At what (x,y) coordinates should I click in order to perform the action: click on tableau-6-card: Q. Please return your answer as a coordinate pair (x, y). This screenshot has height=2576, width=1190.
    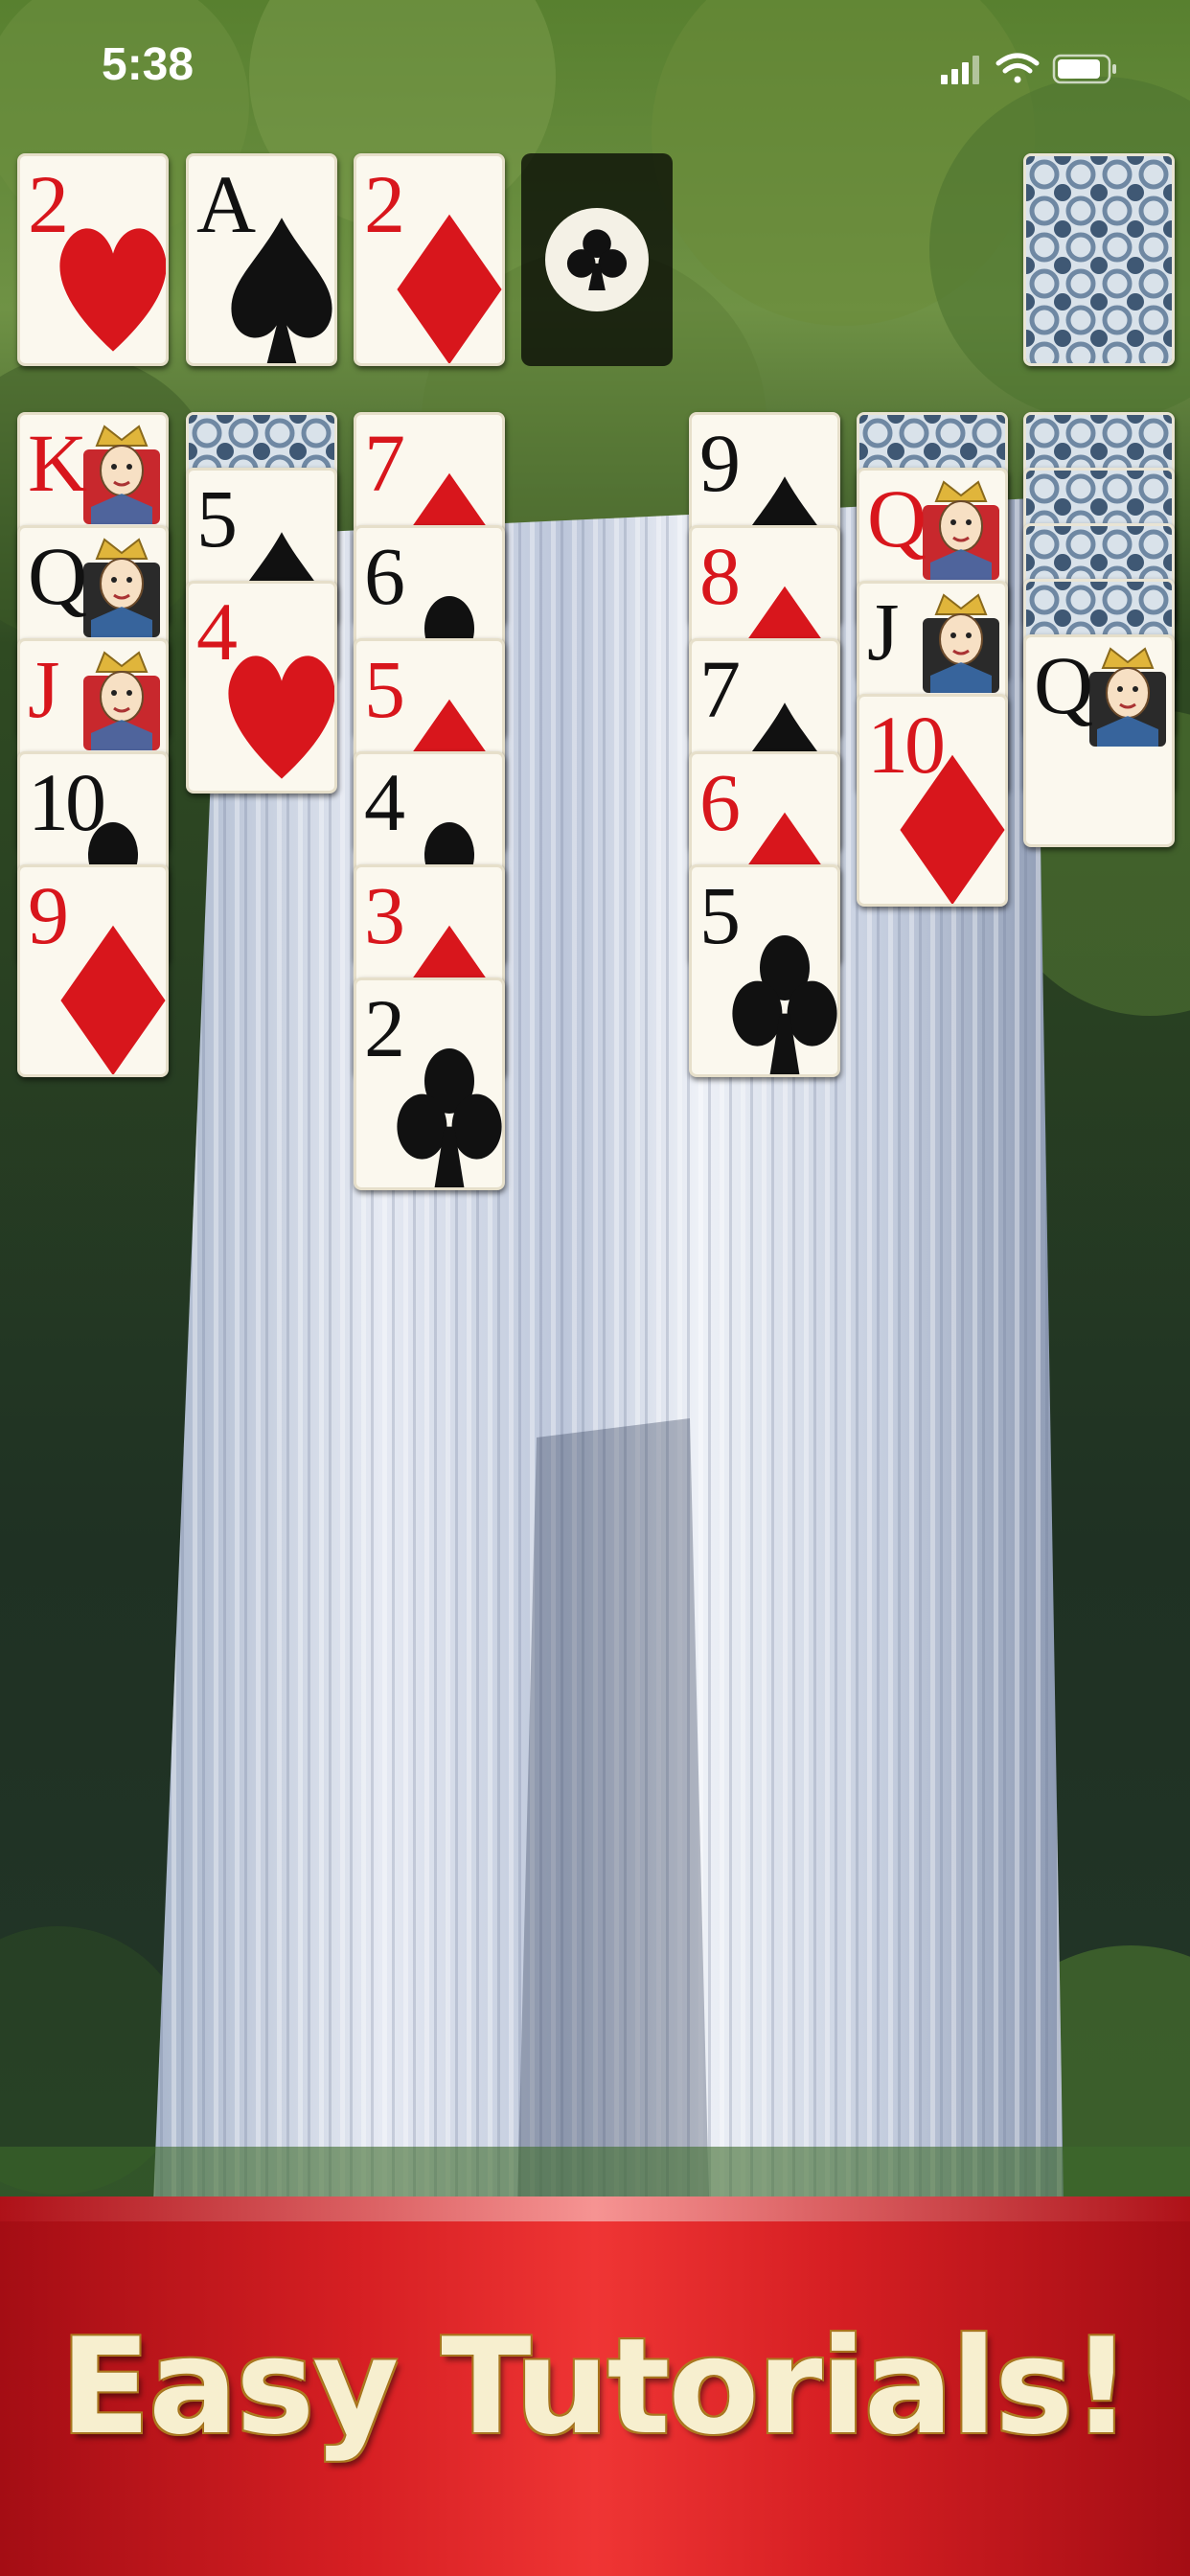
    Looking at the image, I should click on (1099, 740).